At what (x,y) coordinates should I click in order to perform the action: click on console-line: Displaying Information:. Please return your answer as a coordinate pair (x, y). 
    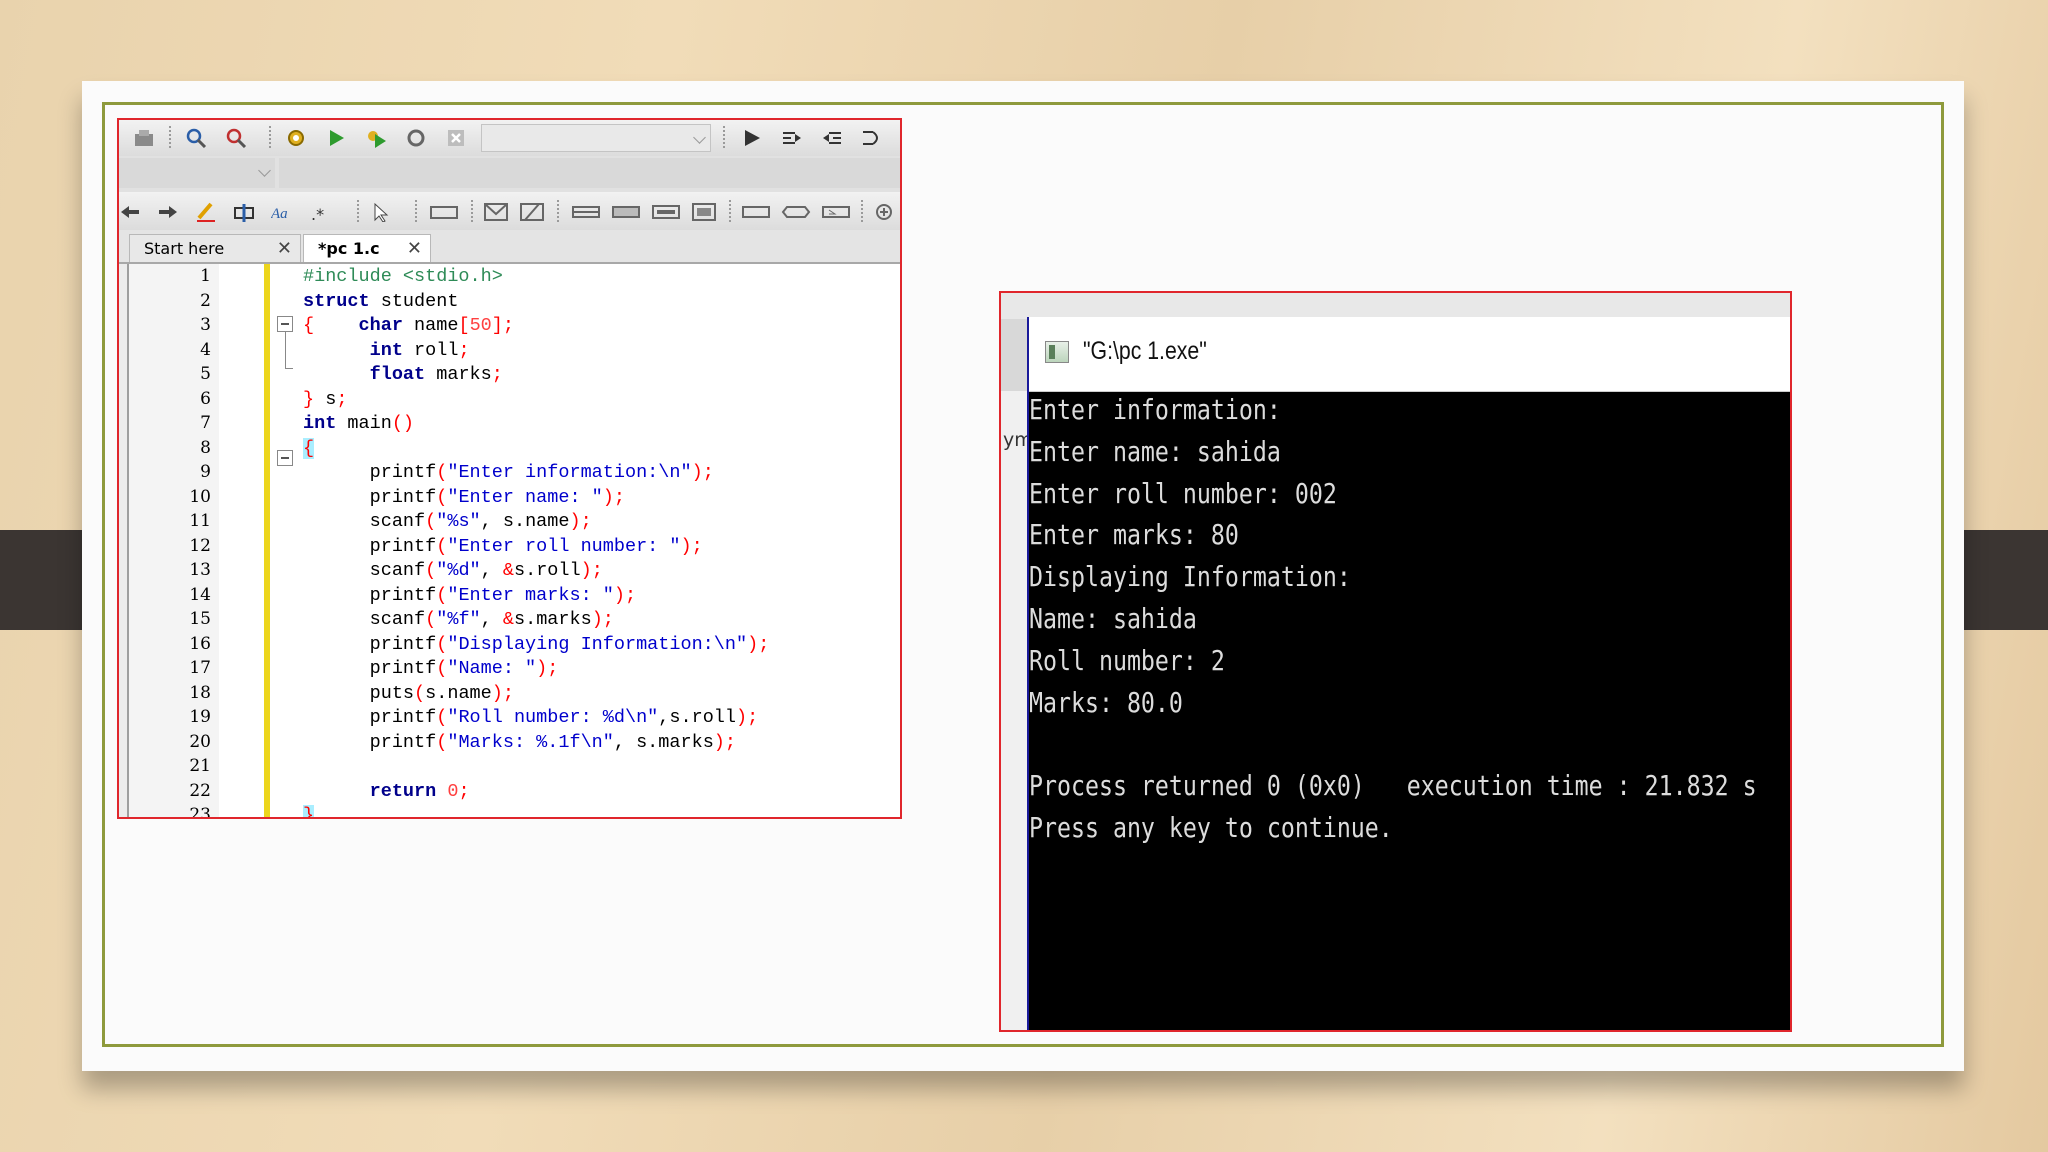
    Looking at the image, I should click on (1190, 577).